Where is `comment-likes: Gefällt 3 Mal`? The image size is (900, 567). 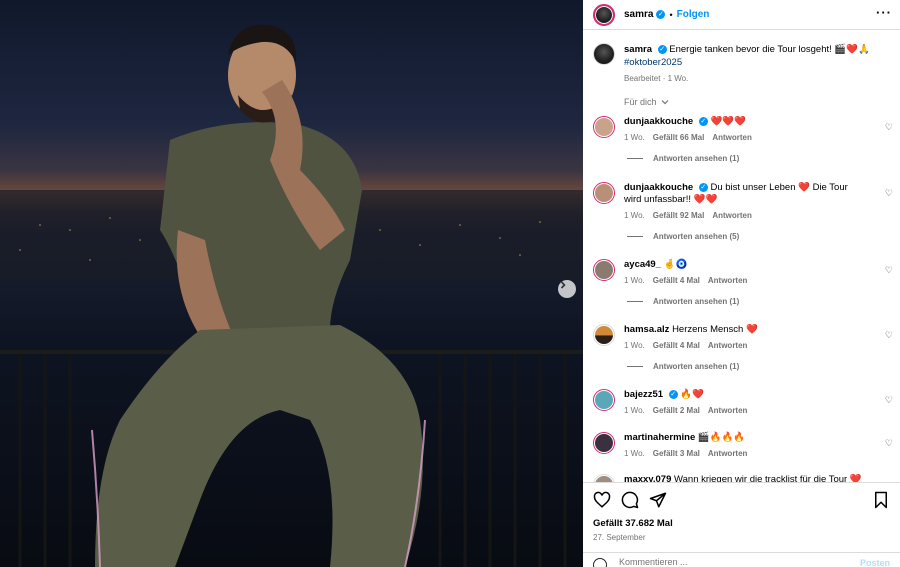
comment-likes: Gefällt 3 Mal is located at coordinates (676, 454).